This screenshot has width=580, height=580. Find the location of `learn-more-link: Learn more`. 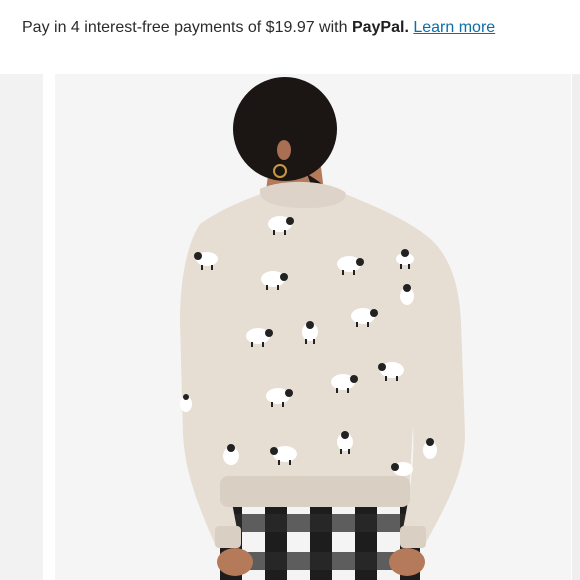

learn-more-link: Learn more is located at coordinates (454, 27).